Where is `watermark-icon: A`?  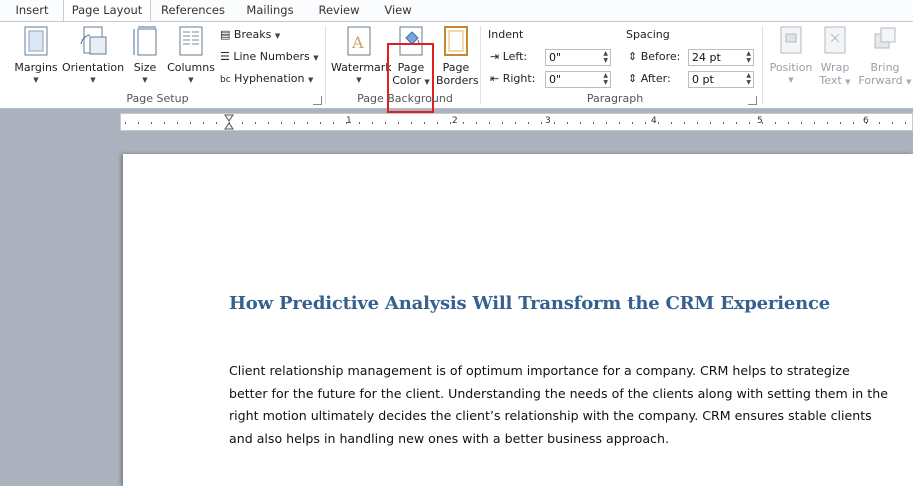 watermark-icon: A is located at coordinates (359, 42).